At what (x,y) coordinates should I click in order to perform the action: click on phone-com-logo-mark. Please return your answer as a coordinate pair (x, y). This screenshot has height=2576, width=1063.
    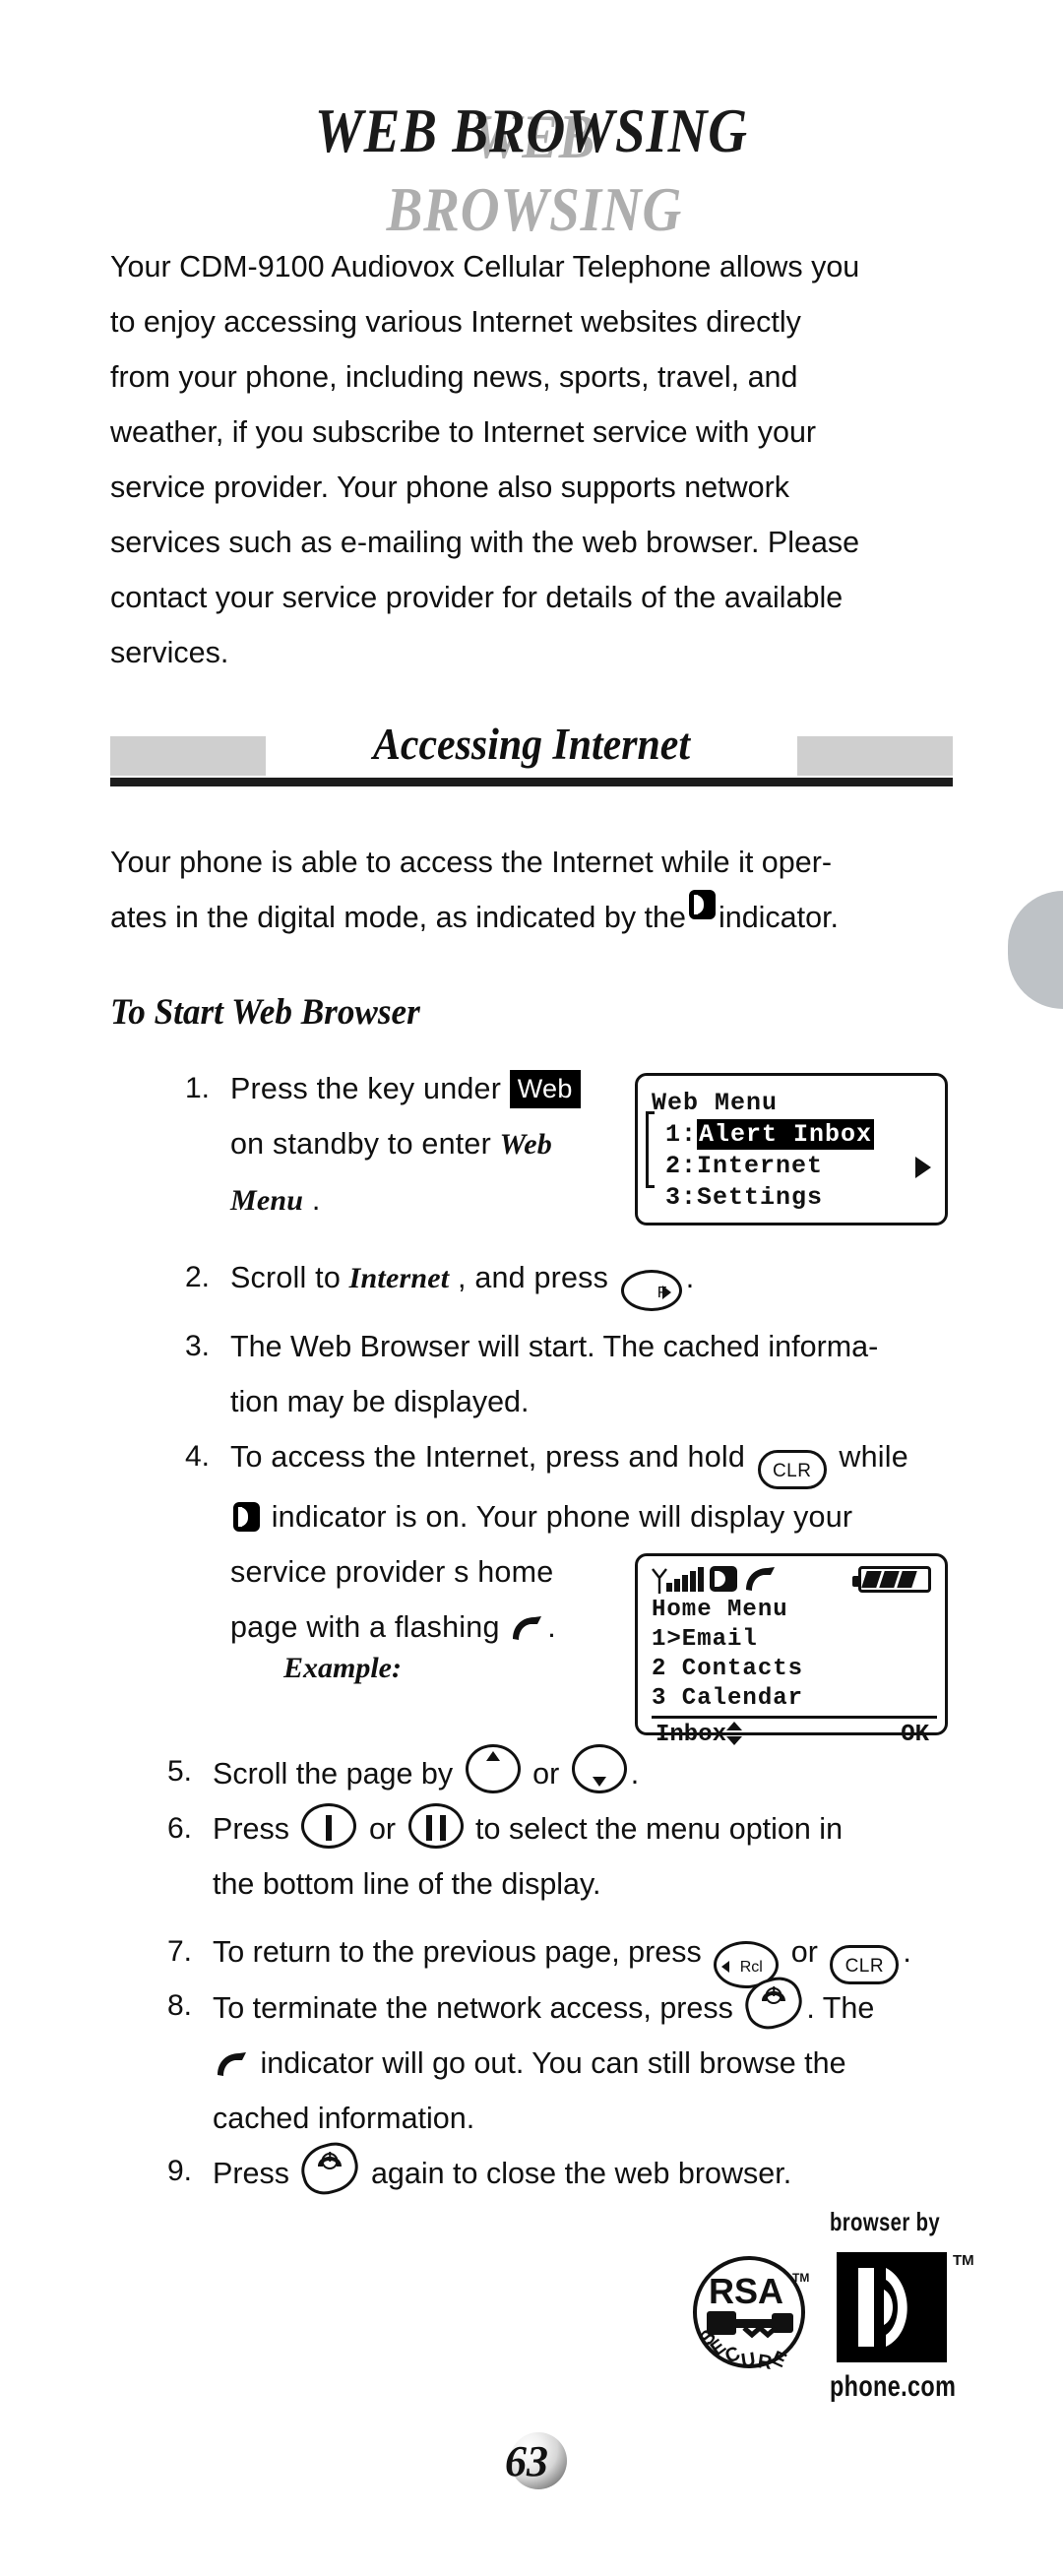
    Looking at the image, I should click on (892, 2307).